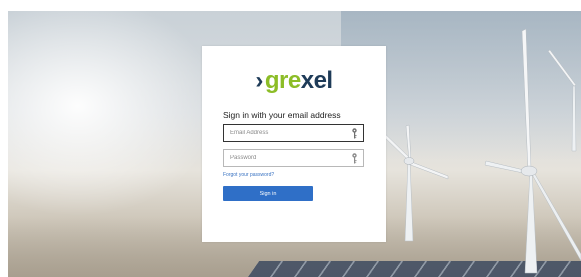 The width and height of the screenshot is (581, 277). Describe the element at coordinates (316, 80) in the screenshot. I see `logo-text-navy: xel` at that location.